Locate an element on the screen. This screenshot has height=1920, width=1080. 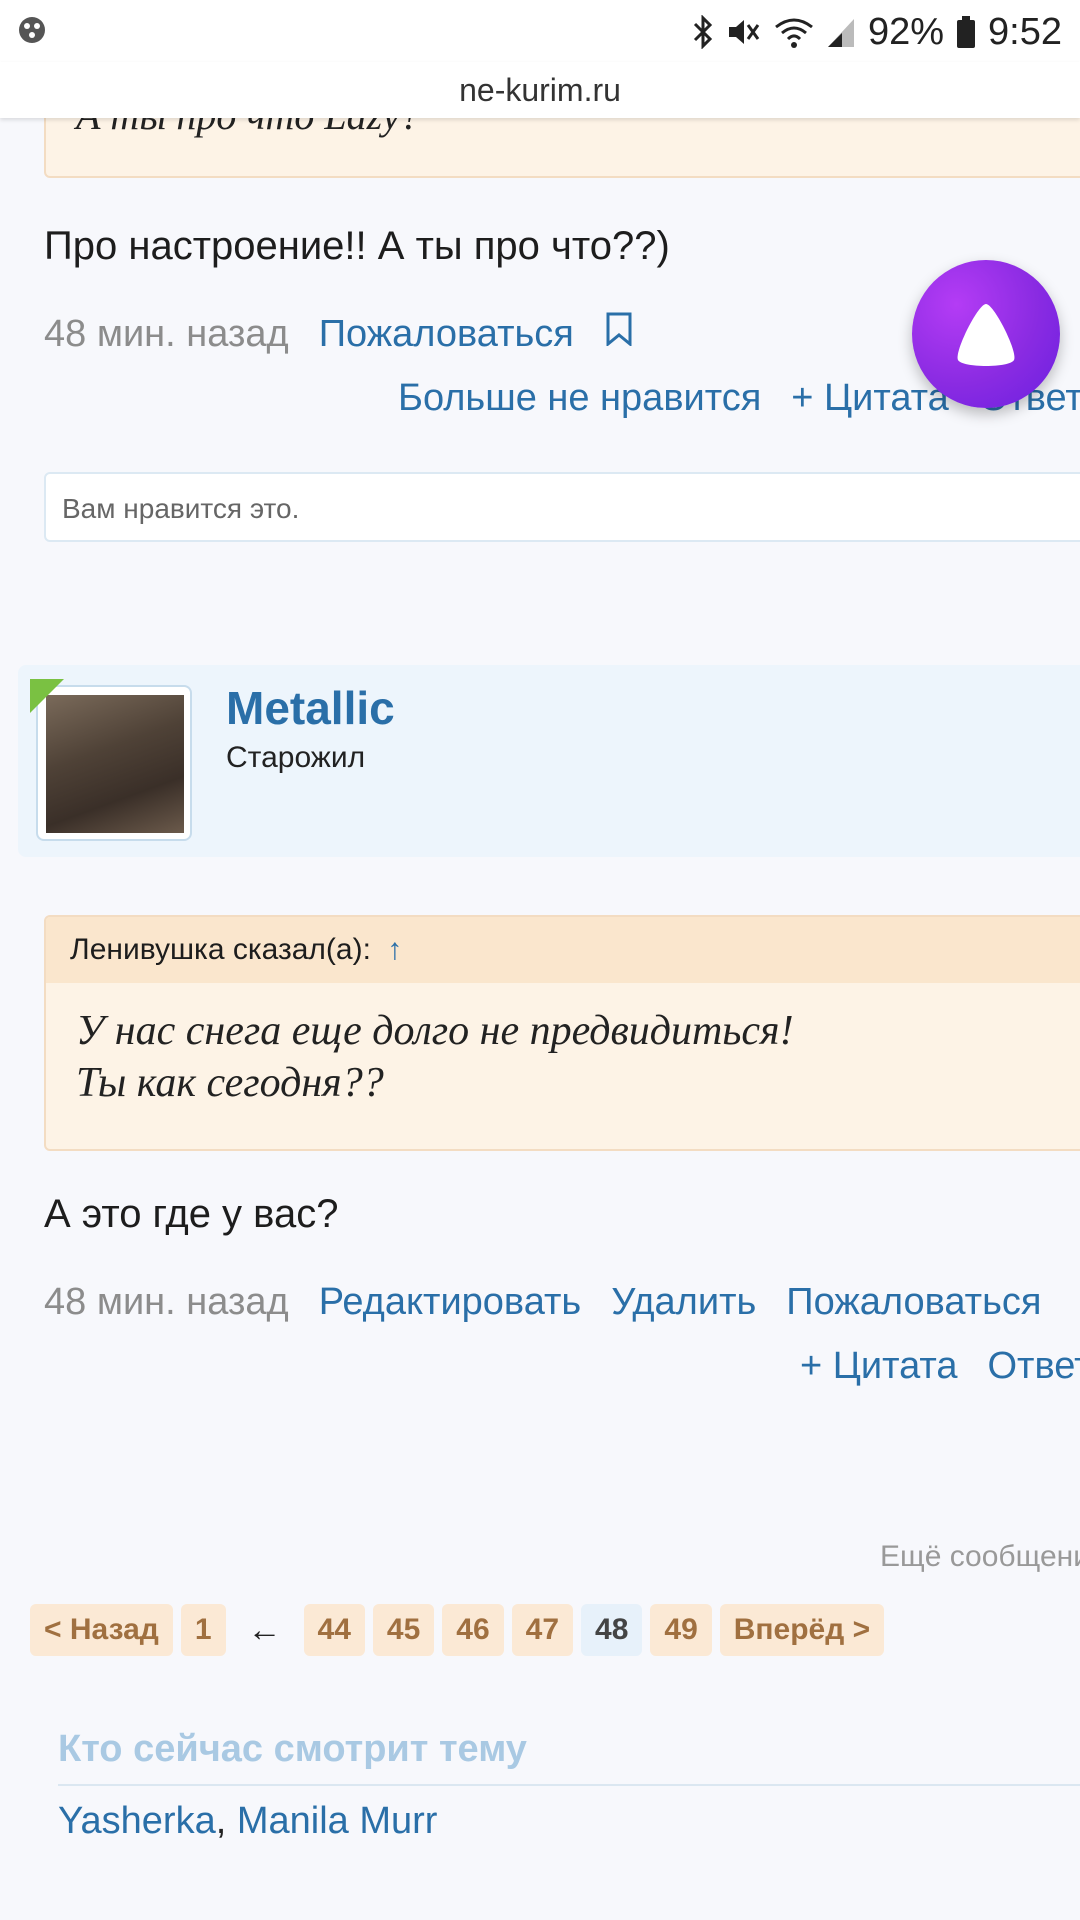
post-actions: + Цитата Ответить is located at coordinates (940, 1366).